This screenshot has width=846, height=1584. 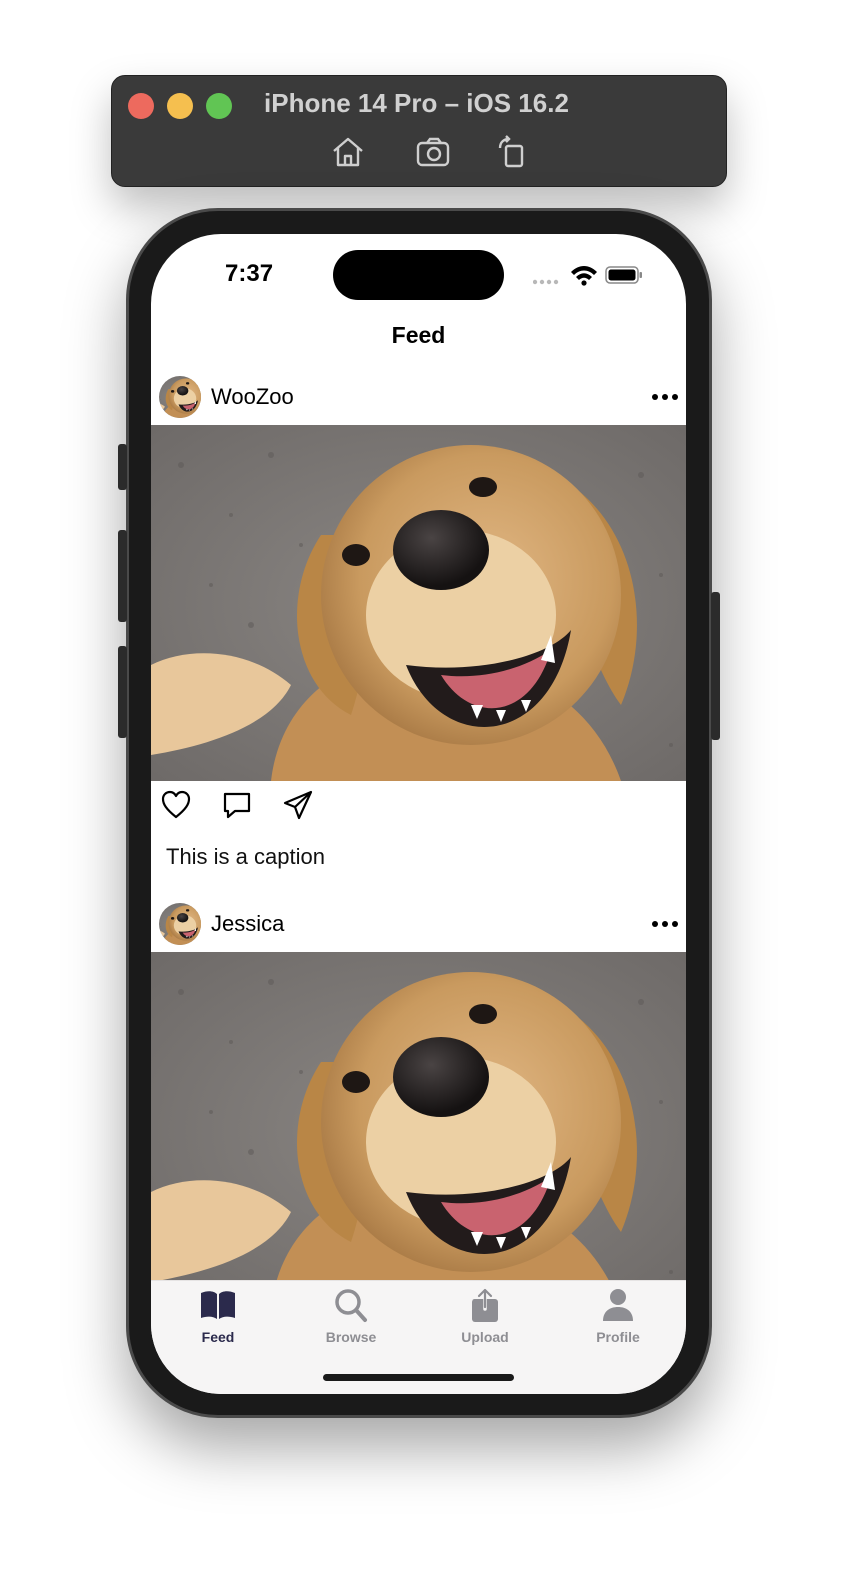 What do you see at coordinates (715, 666) in the screenshot?
I see `power-button` at bounding box center [715, 666].